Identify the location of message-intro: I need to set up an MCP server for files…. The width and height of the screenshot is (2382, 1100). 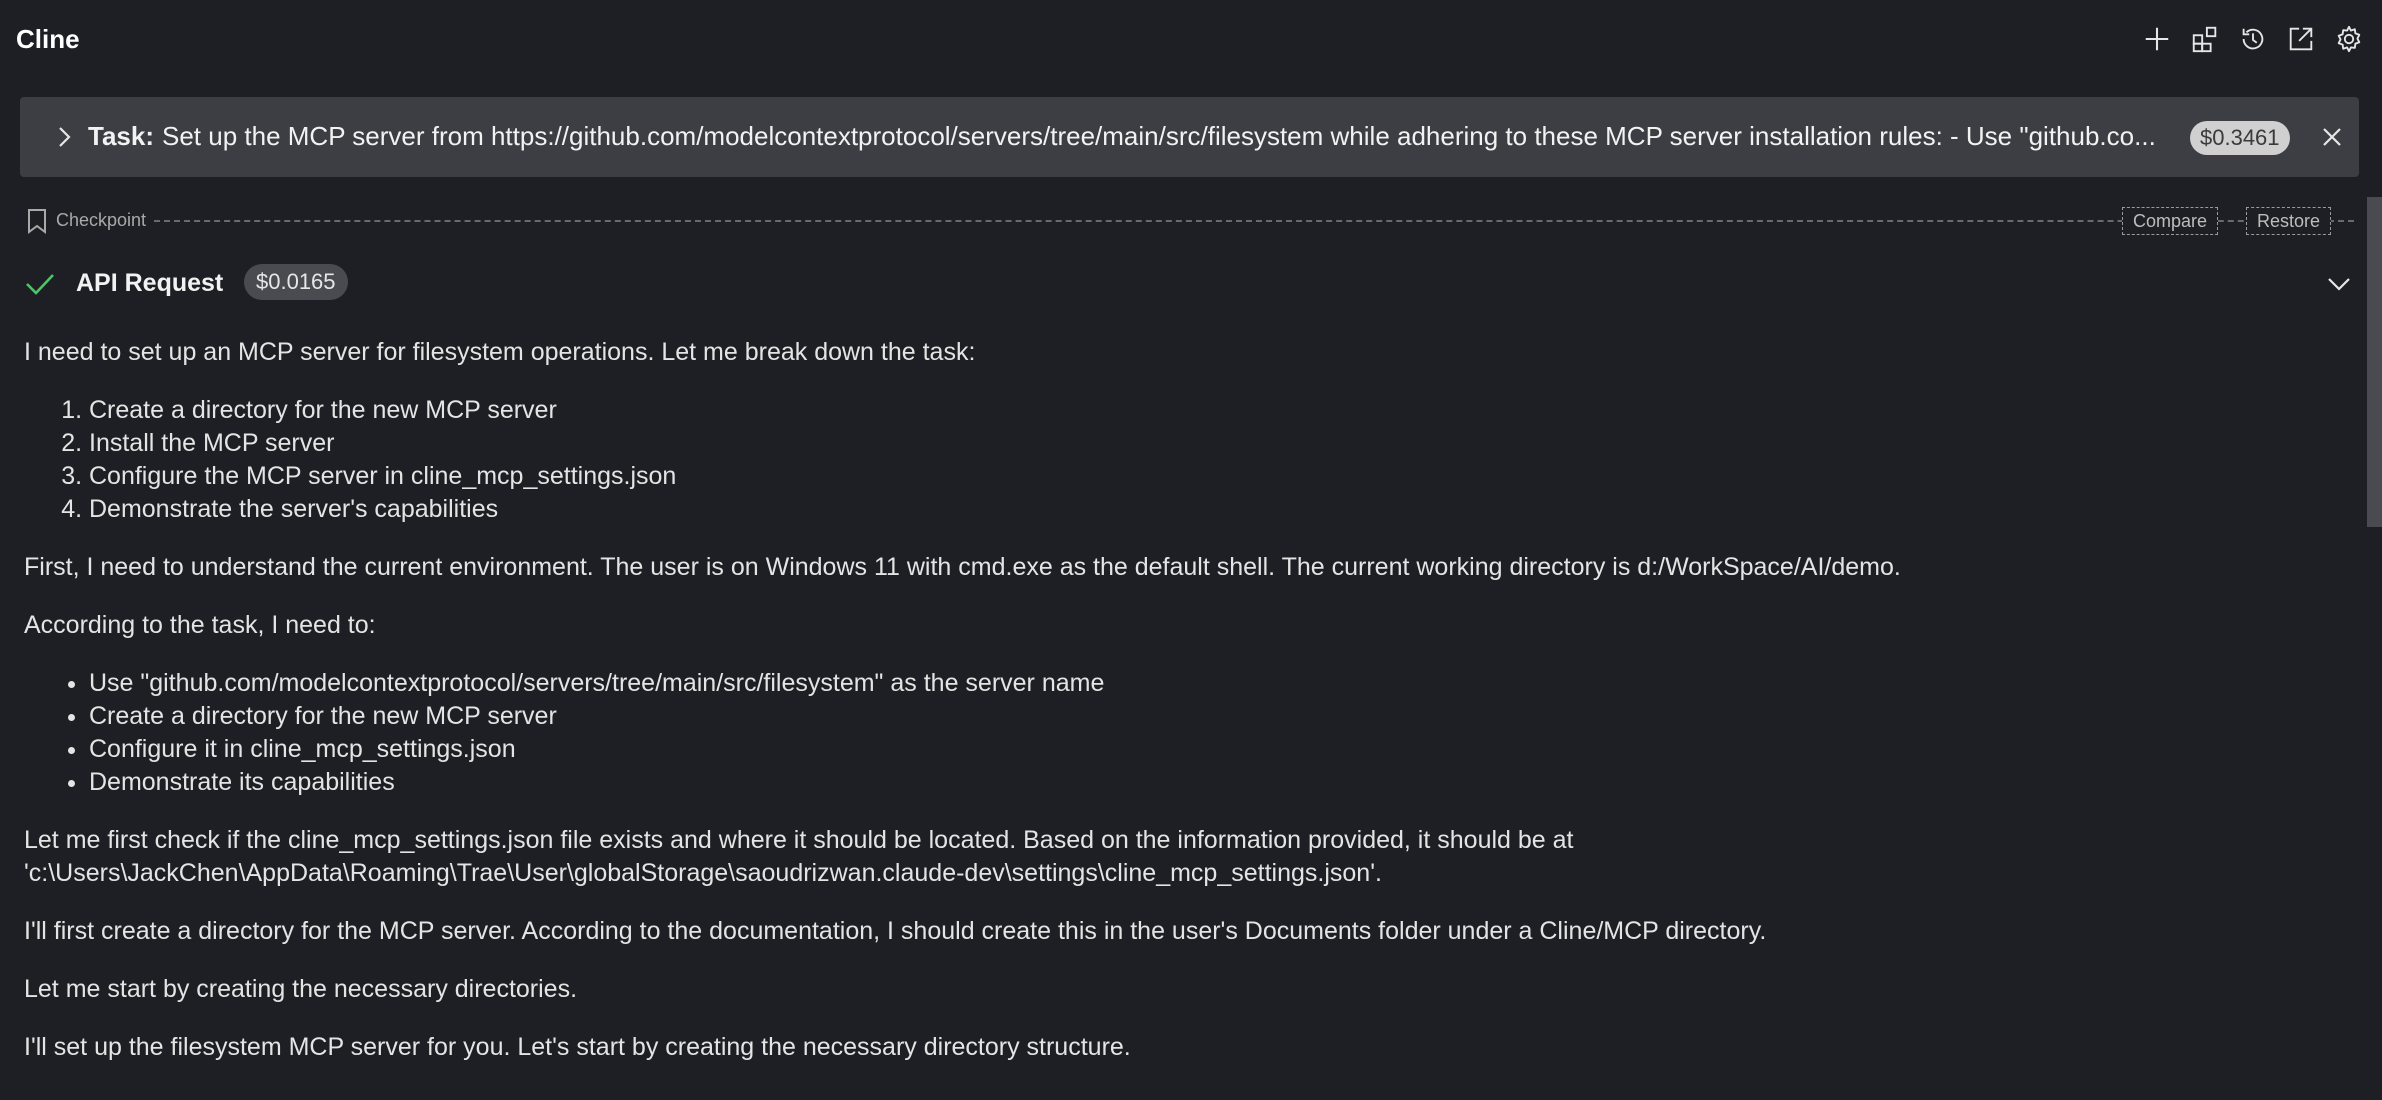
(500, 352).